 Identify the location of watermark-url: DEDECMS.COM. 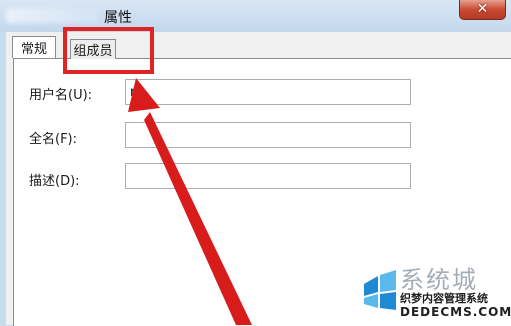
(455, 312).